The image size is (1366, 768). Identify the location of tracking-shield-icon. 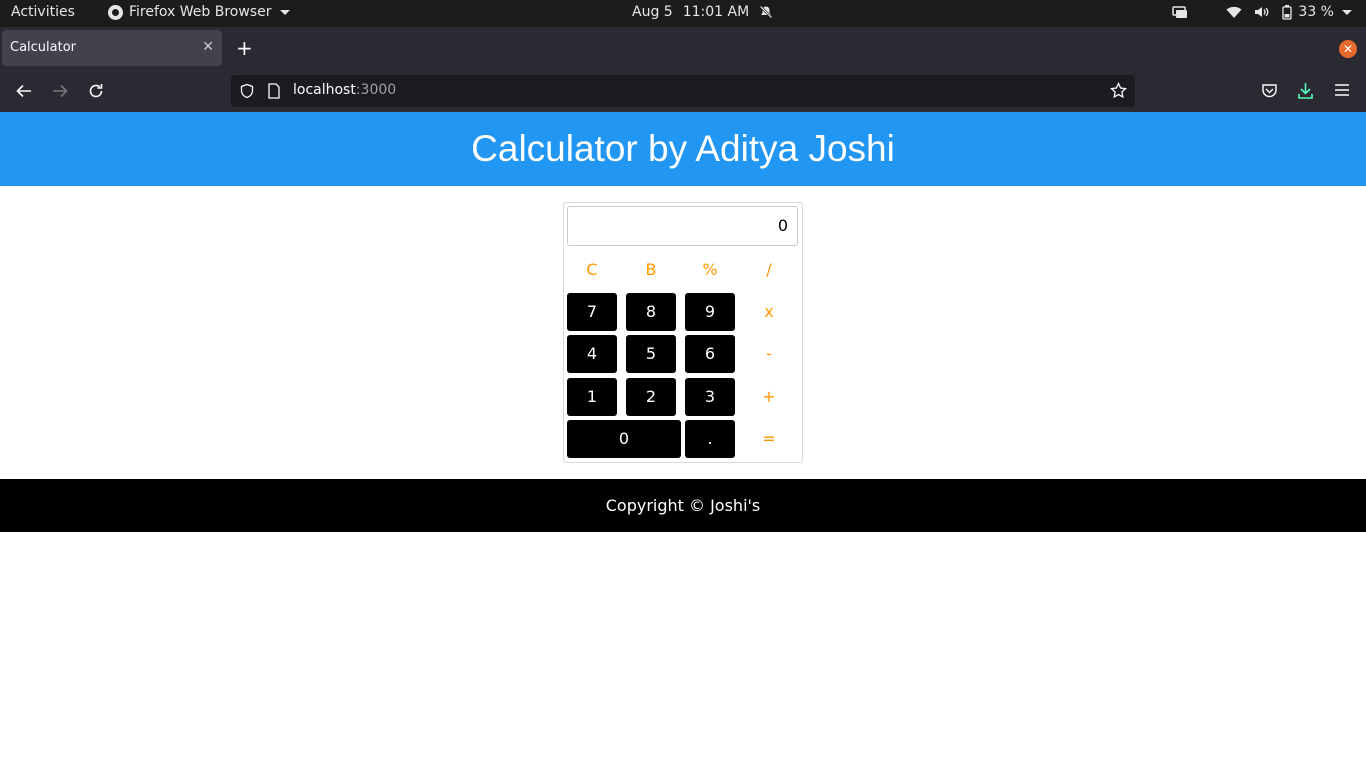
(247, 93).